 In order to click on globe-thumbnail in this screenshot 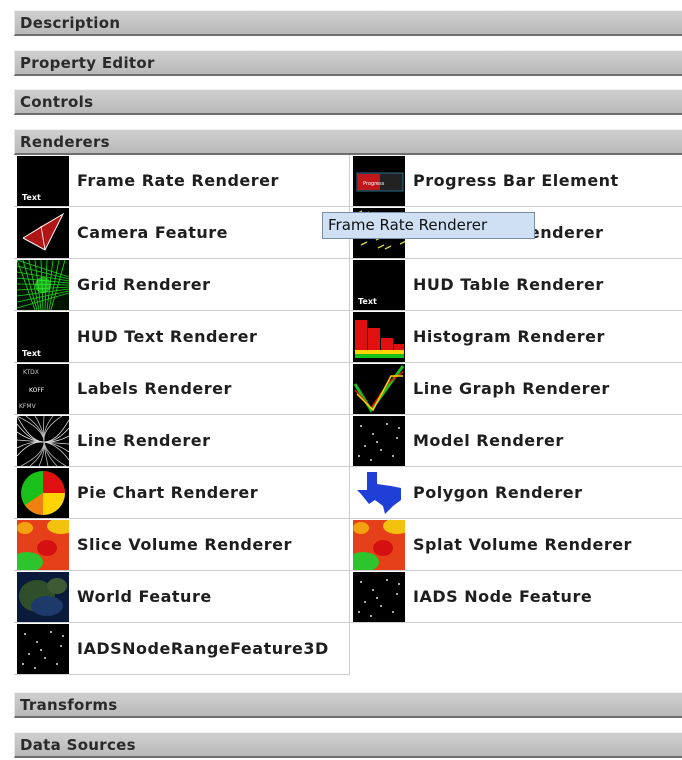, I will do `click(43, 597)`.